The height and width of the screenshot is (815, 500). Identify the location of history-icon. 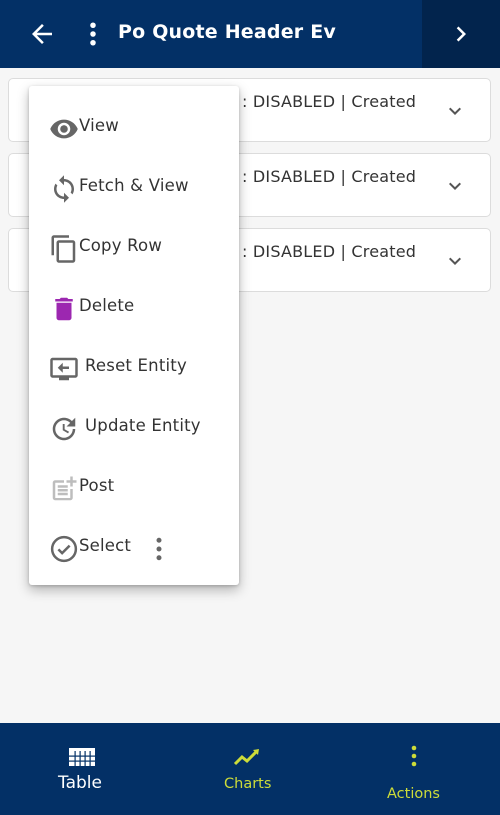
(64, 429).